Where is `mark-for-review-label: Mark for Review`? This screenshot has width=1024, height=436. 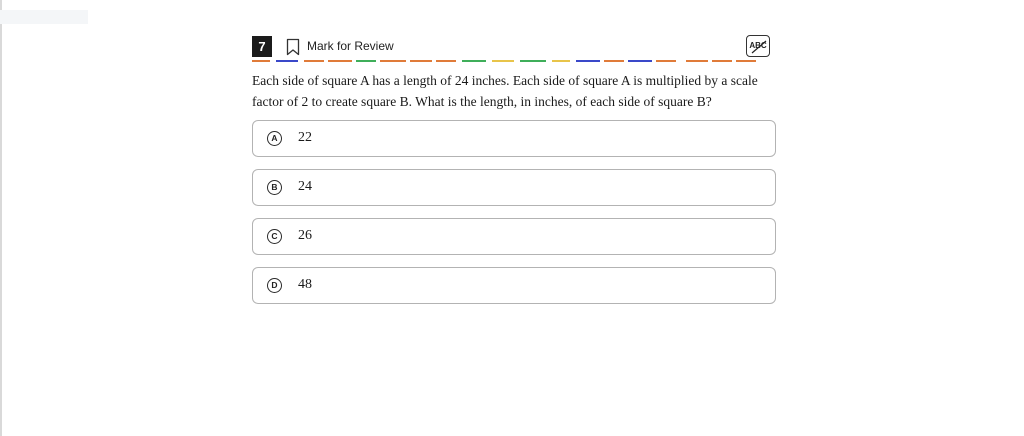
mark-for-review-label: Mark for Review is located at coordinates (350, 46).